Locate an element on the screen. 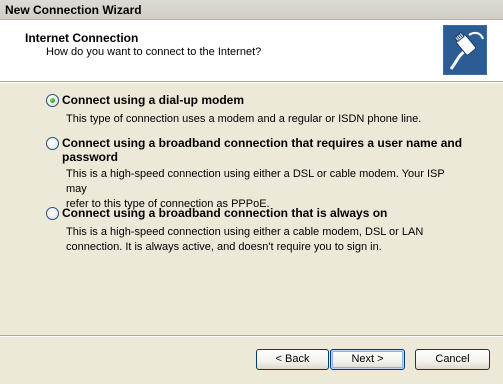 The image size is (503, 384). radio-selected-dot is located at coordinates (52, 100).